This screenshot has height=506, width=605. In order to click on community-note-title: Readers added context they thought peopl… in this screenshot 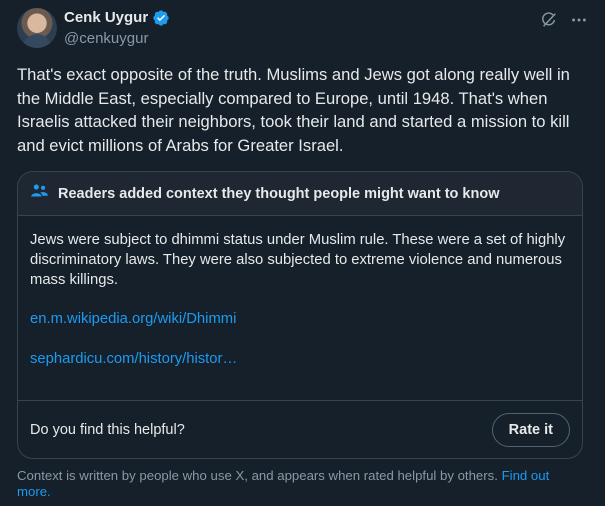, I will do `click(279, 193)`.